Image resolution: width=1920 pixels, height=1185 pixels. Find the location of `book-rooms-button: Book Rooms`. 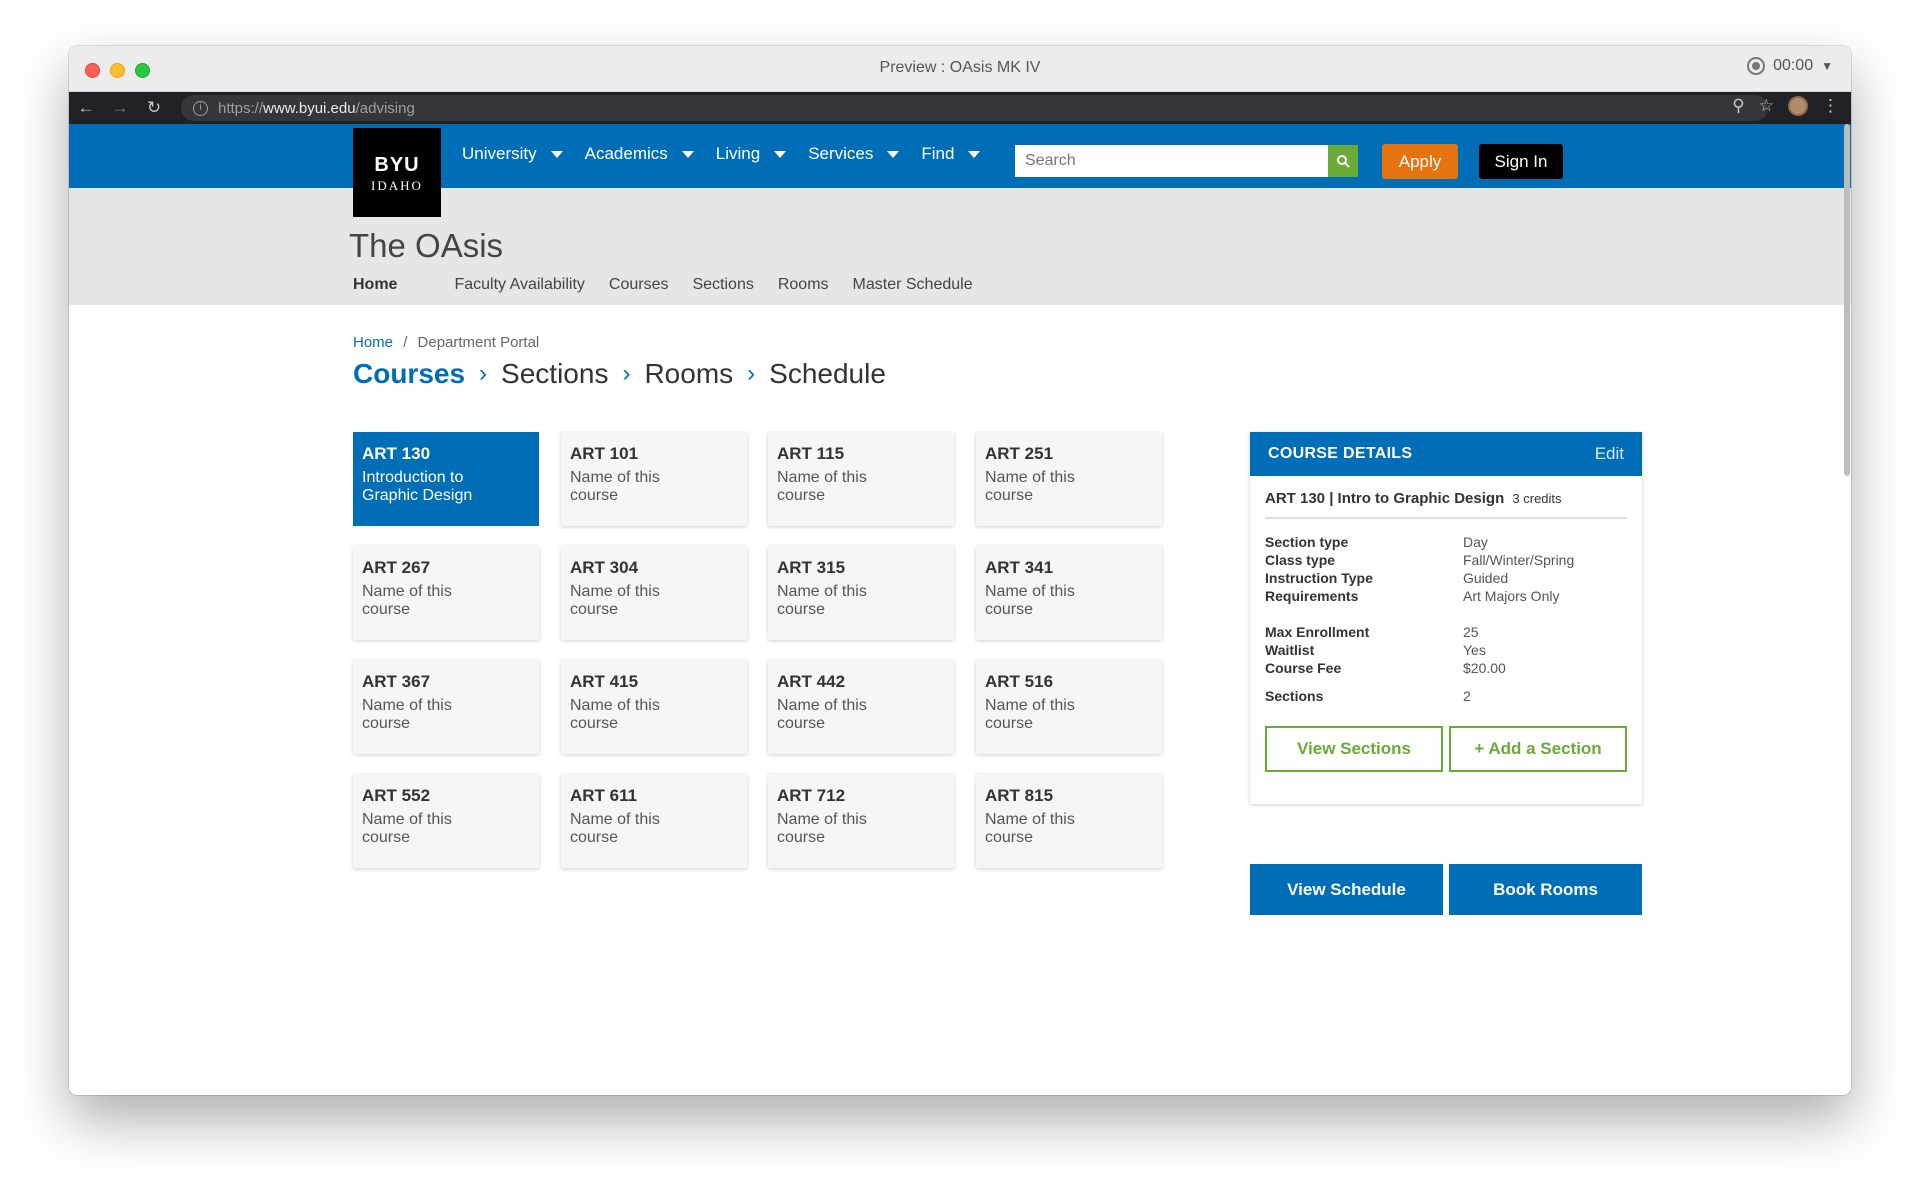

book-rooms-button: Book Rooms is located at coordinates (1545, 889).